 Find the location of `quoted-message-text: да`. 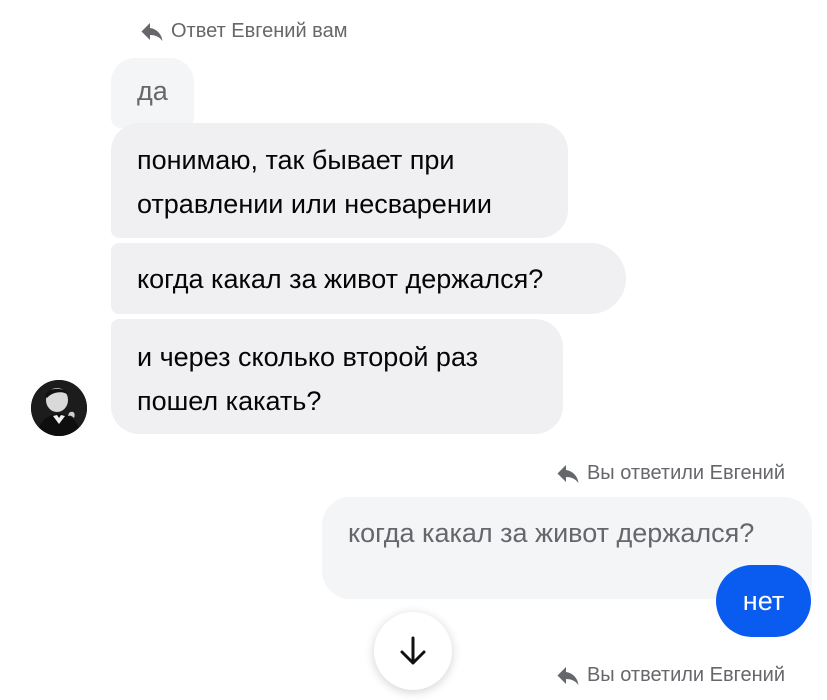

quoted-message-text: да is located at coordinates (152, 91).